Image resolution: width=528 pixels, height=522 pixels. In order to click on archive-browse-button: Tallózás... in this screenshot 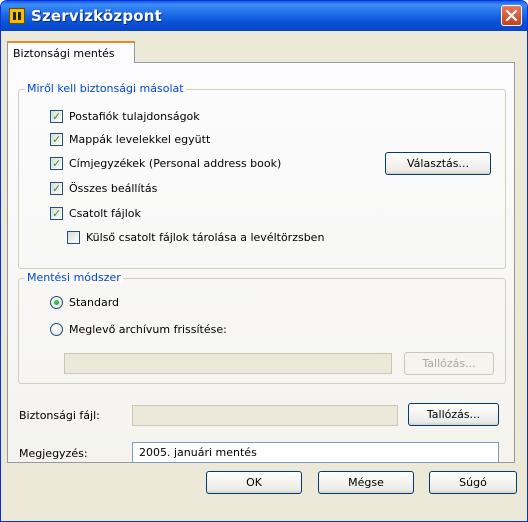, I will do `click(449, 363)`.